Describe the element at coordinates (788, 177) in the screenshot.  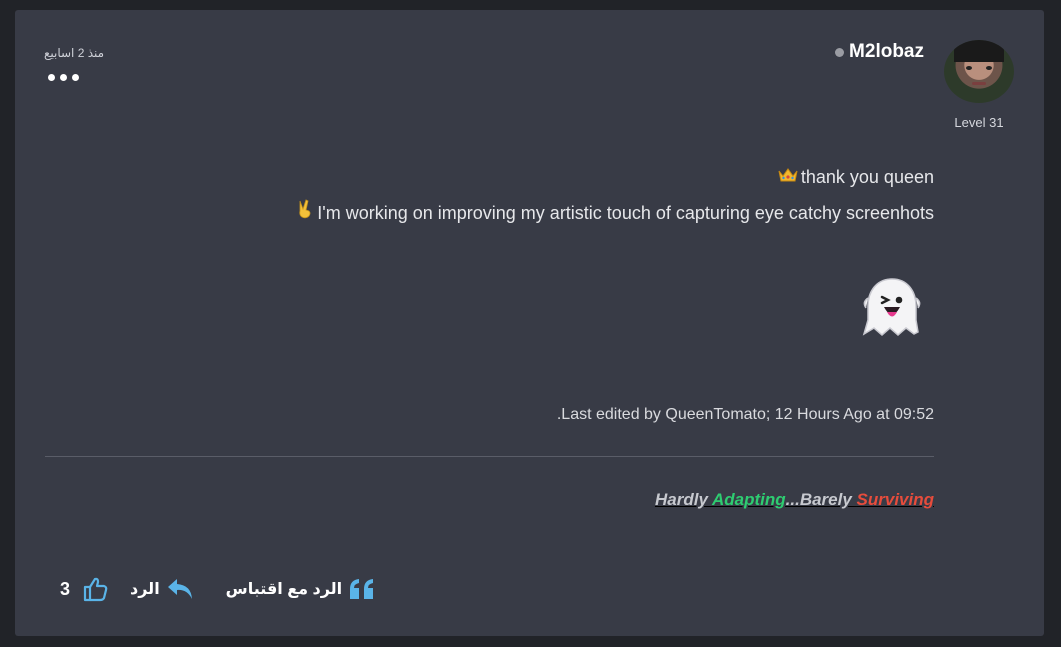
I see `crown-icon` at that location.